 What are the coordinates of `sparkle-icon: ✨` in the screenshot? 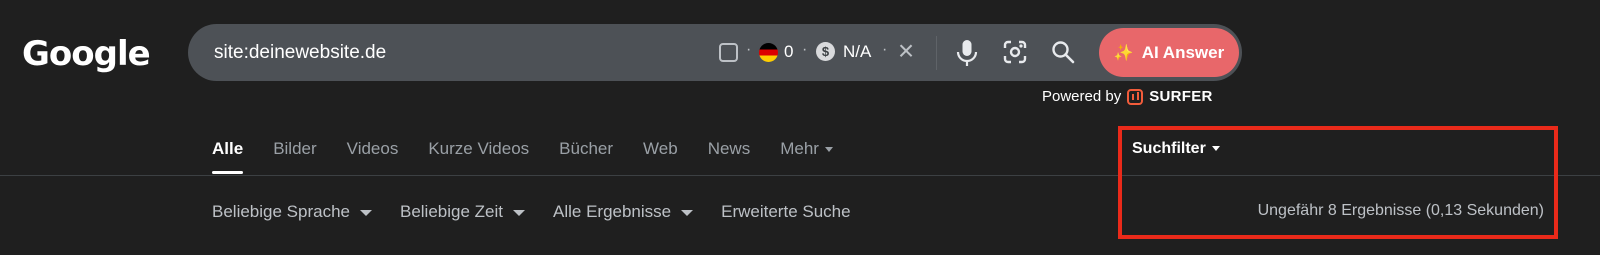 It's located at (1123, 53).